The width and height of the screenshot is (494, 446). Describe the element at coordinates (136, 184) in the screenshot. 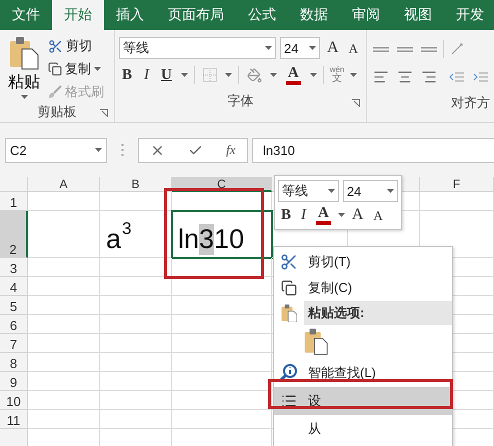

I see `column-header: B` at that location.